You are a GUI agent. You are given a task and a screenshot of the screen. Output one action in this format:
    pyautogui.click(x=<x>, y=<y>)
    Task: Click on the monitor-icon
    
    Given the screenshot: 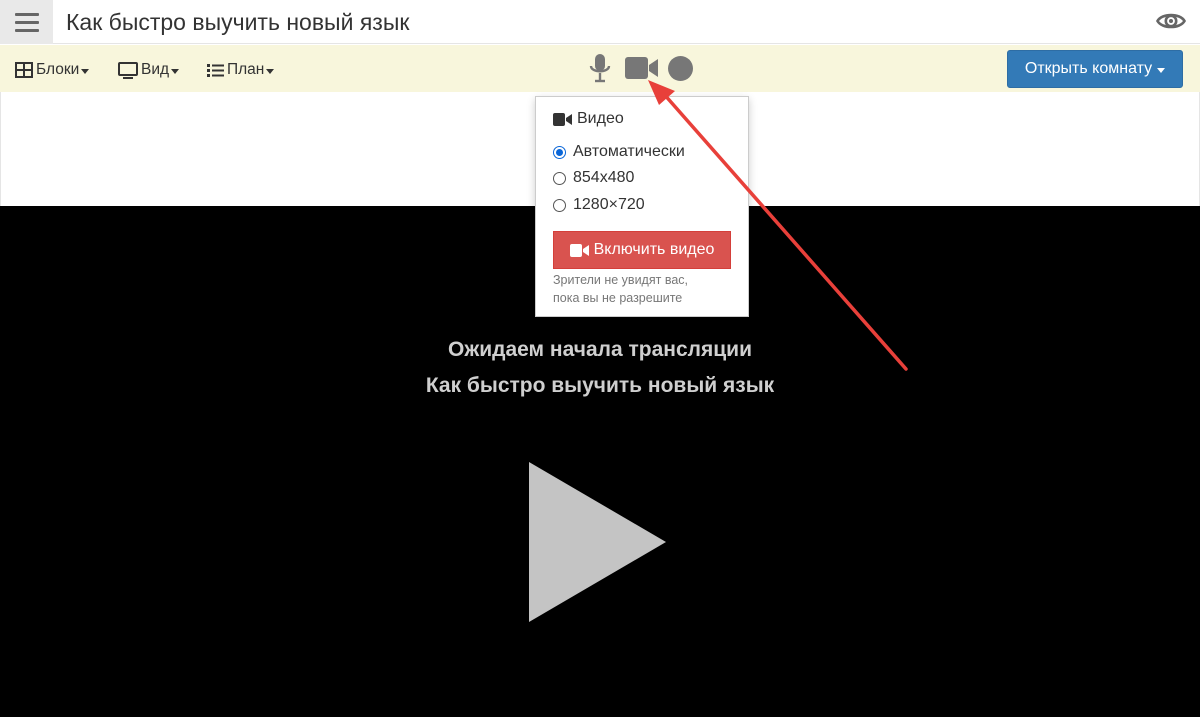 What is the action you would take?
    pyautogui.click(x=128, y=70)
    